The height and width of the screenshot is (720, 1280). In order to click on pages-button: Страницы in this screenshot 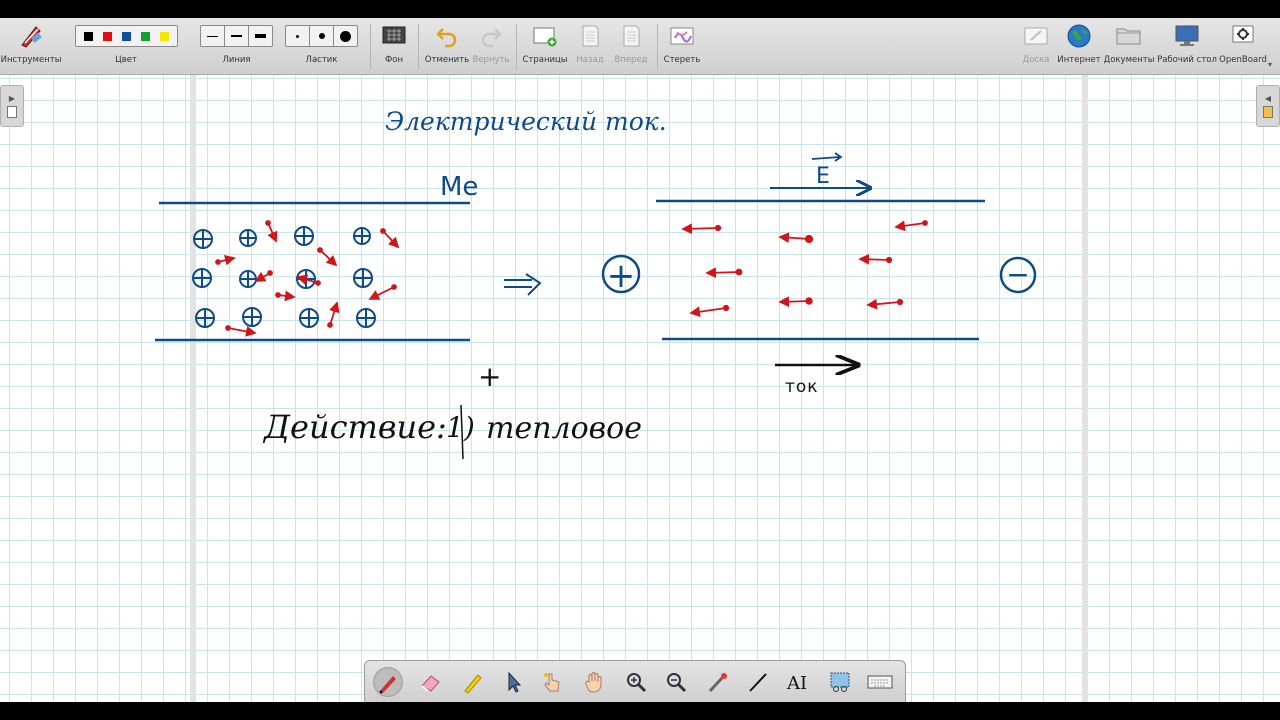, I will do `click(545, 46)`.